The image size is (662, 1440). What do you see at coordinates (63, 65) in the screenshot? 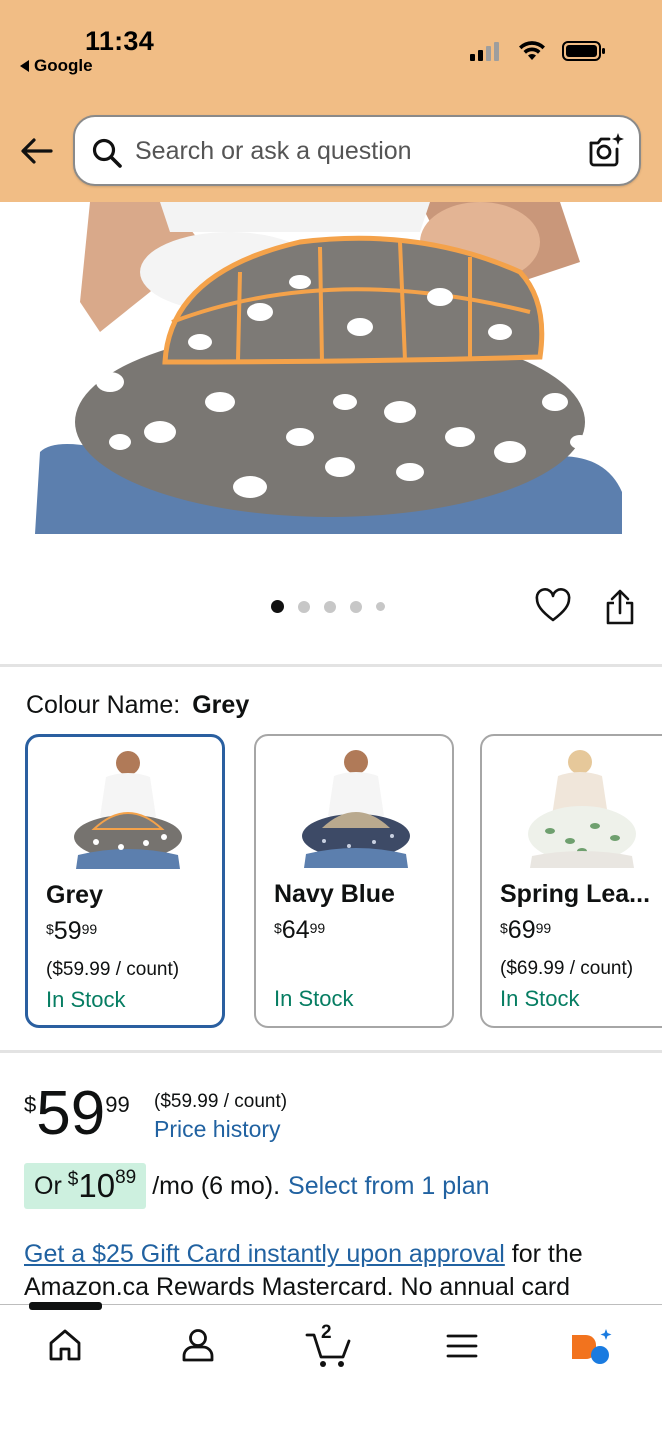
I see `back-app-label: Google` at bounding box center [63, 65].